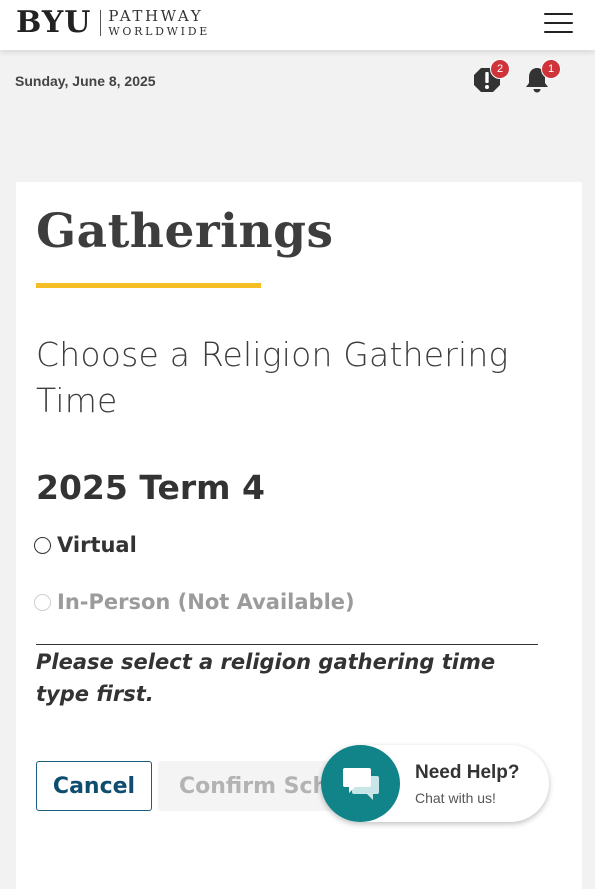 The width and height of the screenshot is (595, 889). I want to click on page-title: Gatherings, so click(185, 231).